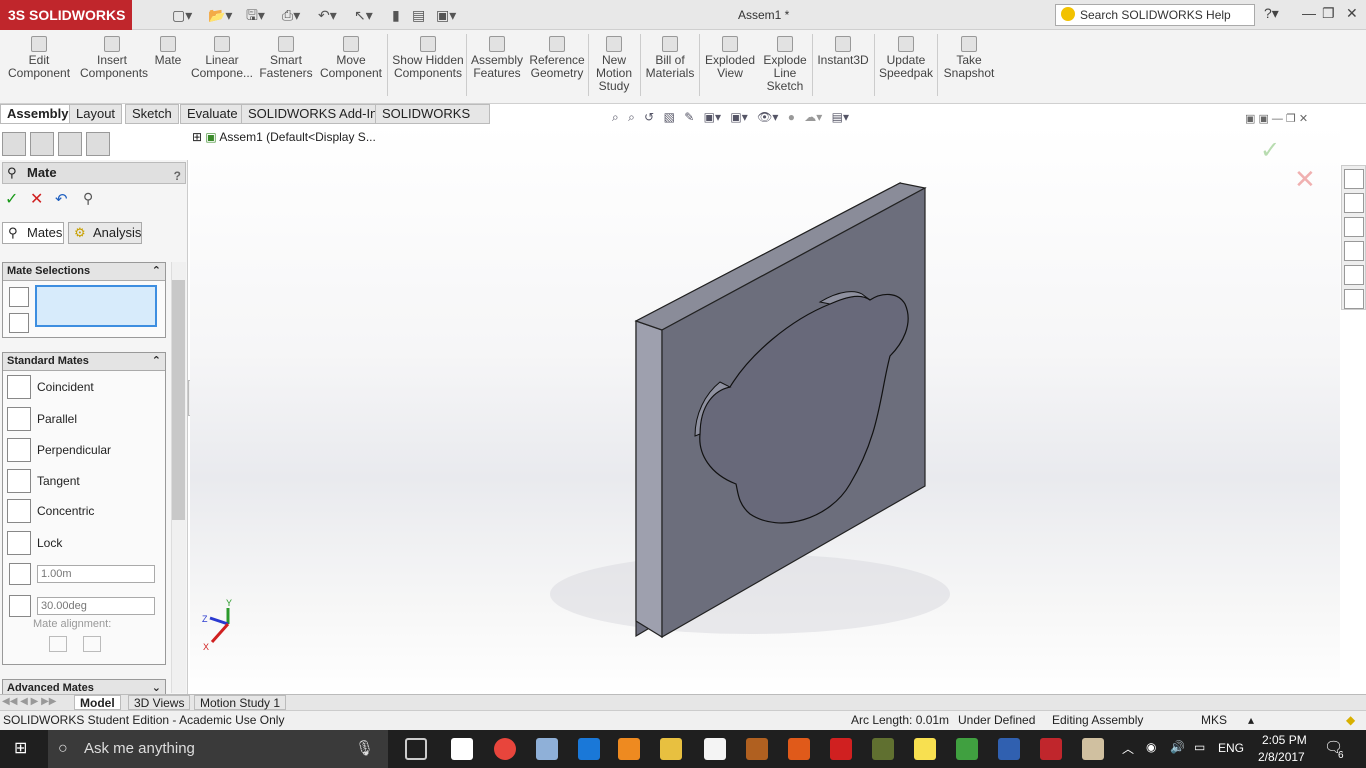 This screenshot has width=1366, height=768. I want to click on move-component-button: Move Component, so click(351, 58).